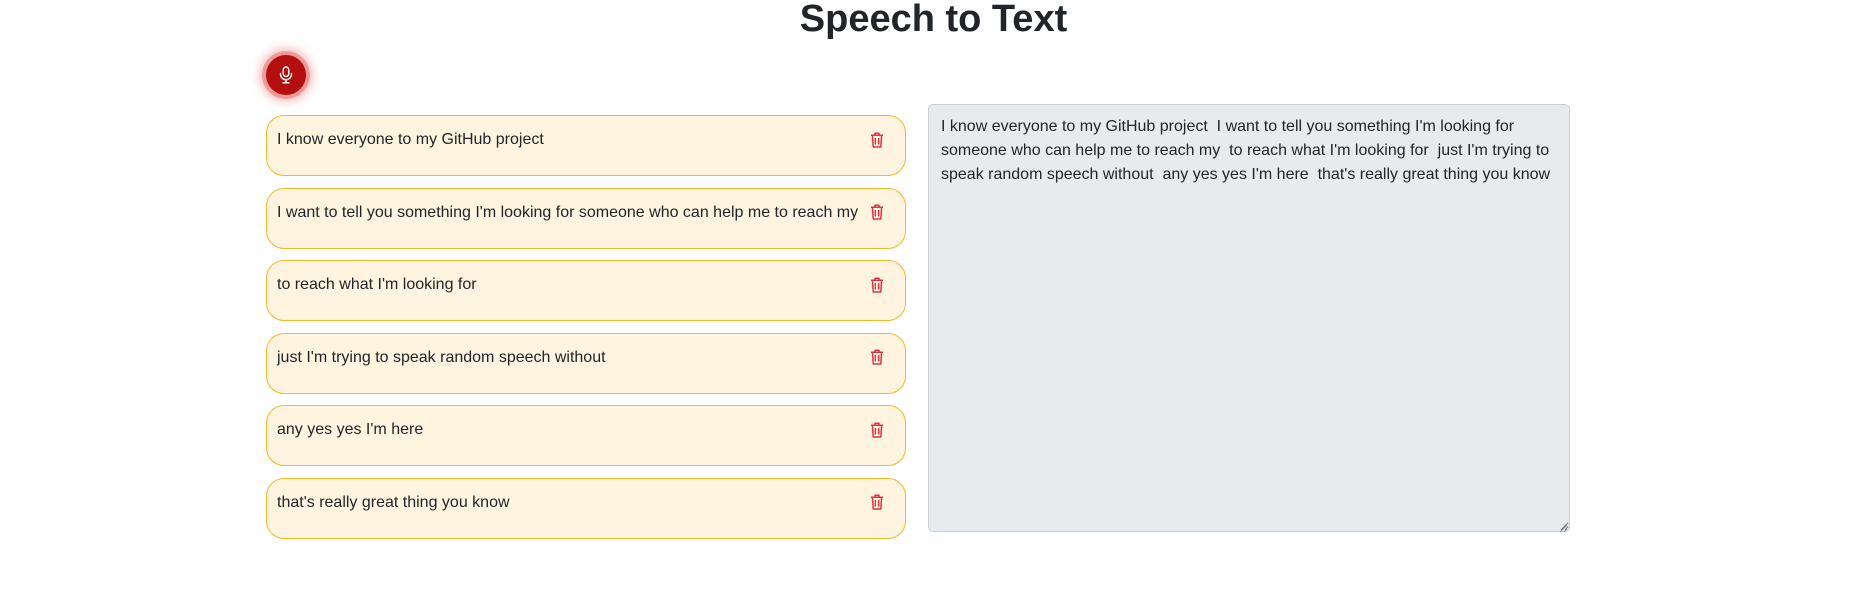 This screenshot has width=1867, height=591. I want to click on resize-handle-icon, so click(1563, 526).